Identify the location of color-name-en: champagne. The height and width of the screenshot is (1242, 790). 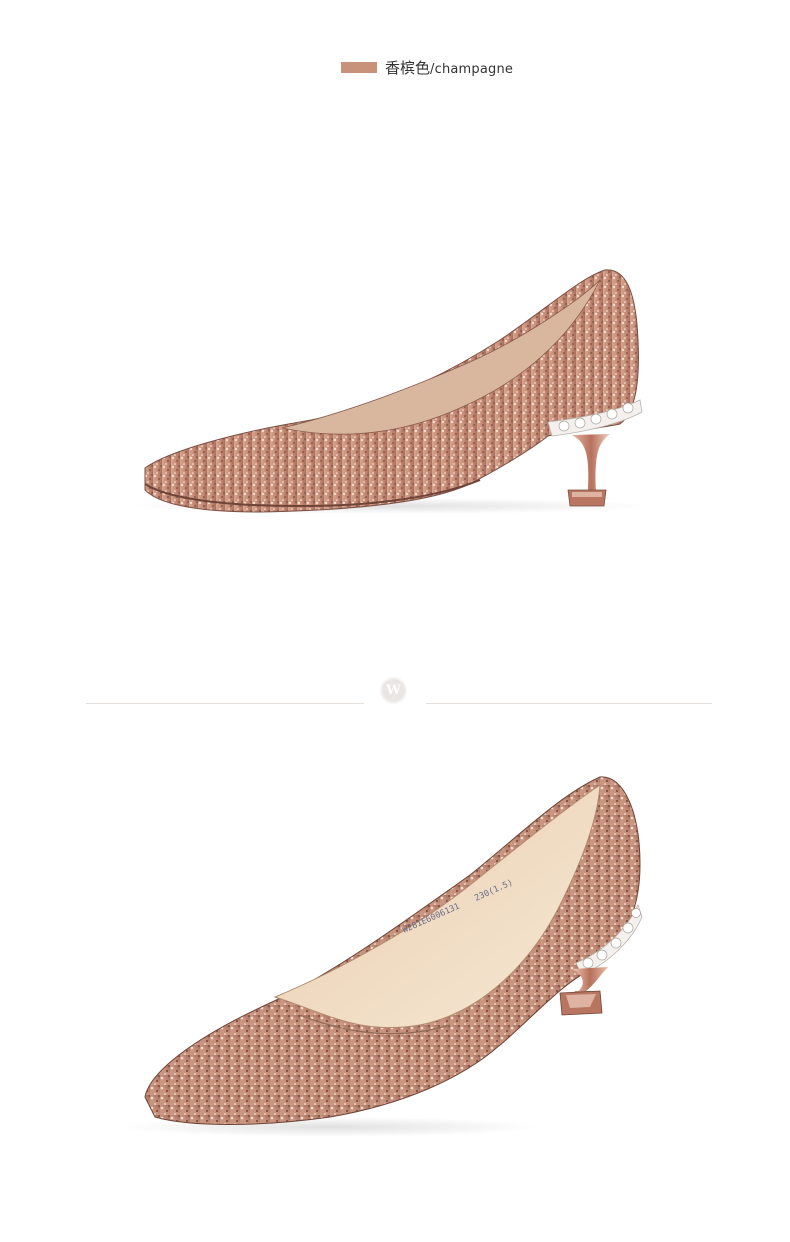
(474, 69).